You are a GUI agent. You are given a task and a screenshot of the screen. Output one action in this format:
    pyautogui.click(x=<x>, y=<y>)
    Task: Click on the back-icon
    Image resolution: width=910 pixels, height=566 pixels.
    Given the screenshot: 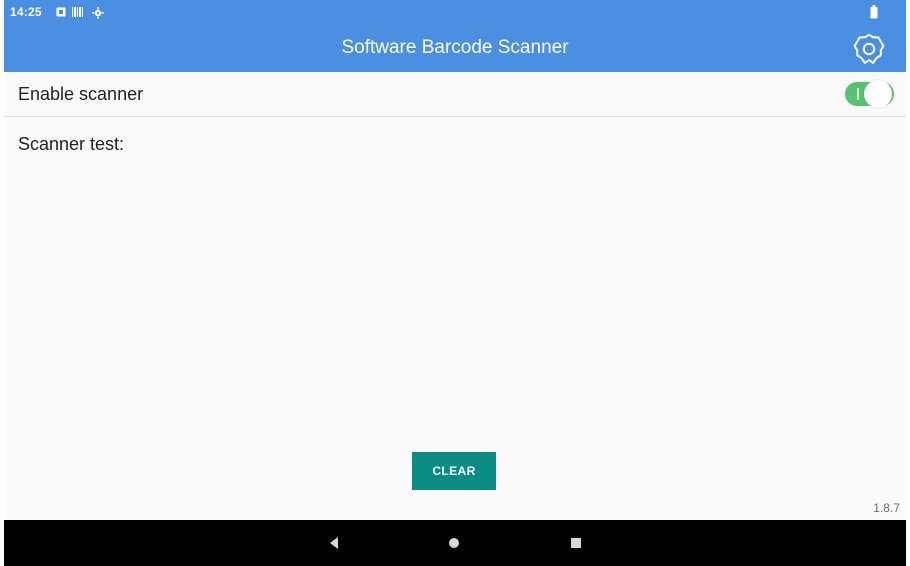 What is the action you would take?
    pyautogui.click(x=334, y=543)
    